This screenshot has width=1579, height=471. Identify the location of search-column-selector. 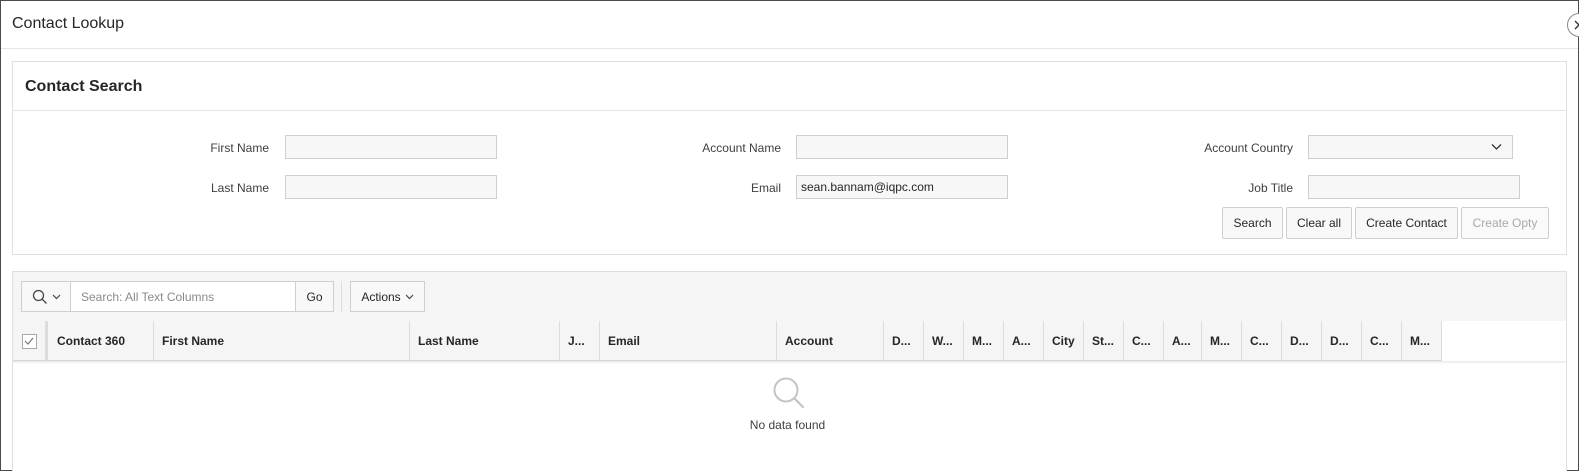
(46, 296).